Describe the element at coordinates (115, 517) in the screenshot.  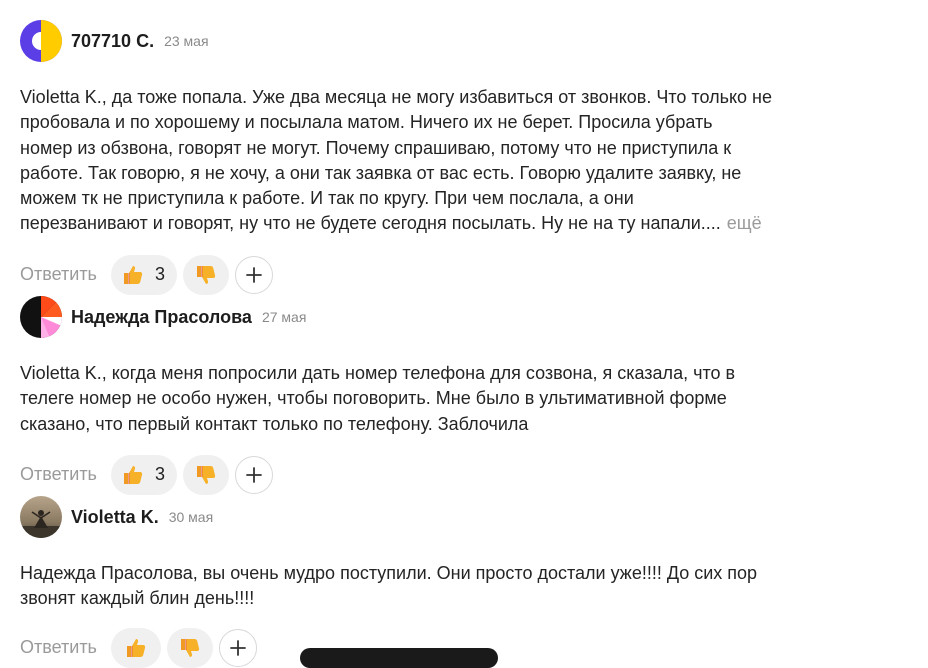
I see `author-name: Violetta K.` at that location.